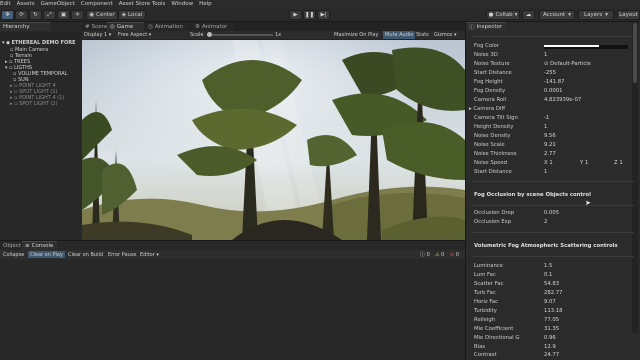 This screenshot has height=360, width=640. I want to click on field-value: 77.05, so click(551, 321).